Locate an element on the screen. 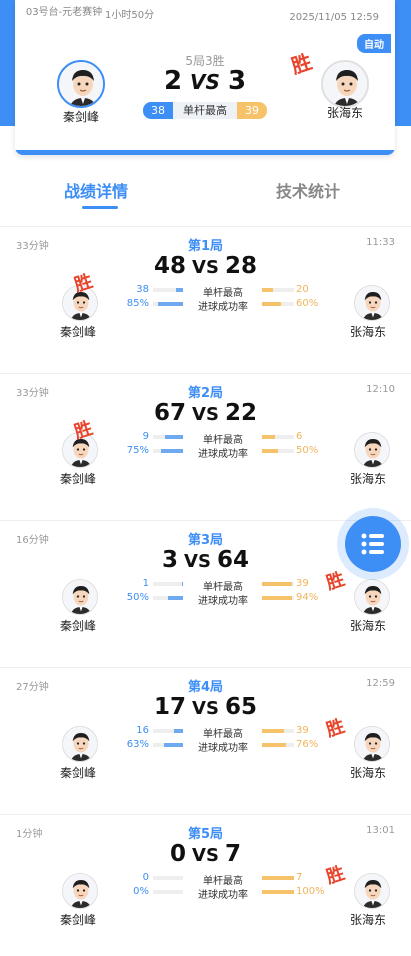  menu-fab is located at coordinates (373, 544).